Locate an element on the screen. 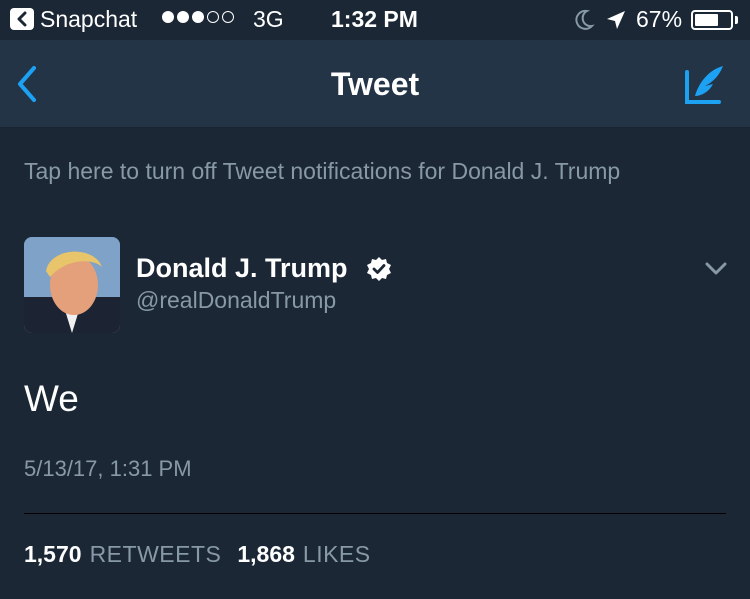 Image resolution: width=750 pixels, height=599 pixels. retweets-stat: 1,570 RETWEETS is located at coordinates (122, 554).